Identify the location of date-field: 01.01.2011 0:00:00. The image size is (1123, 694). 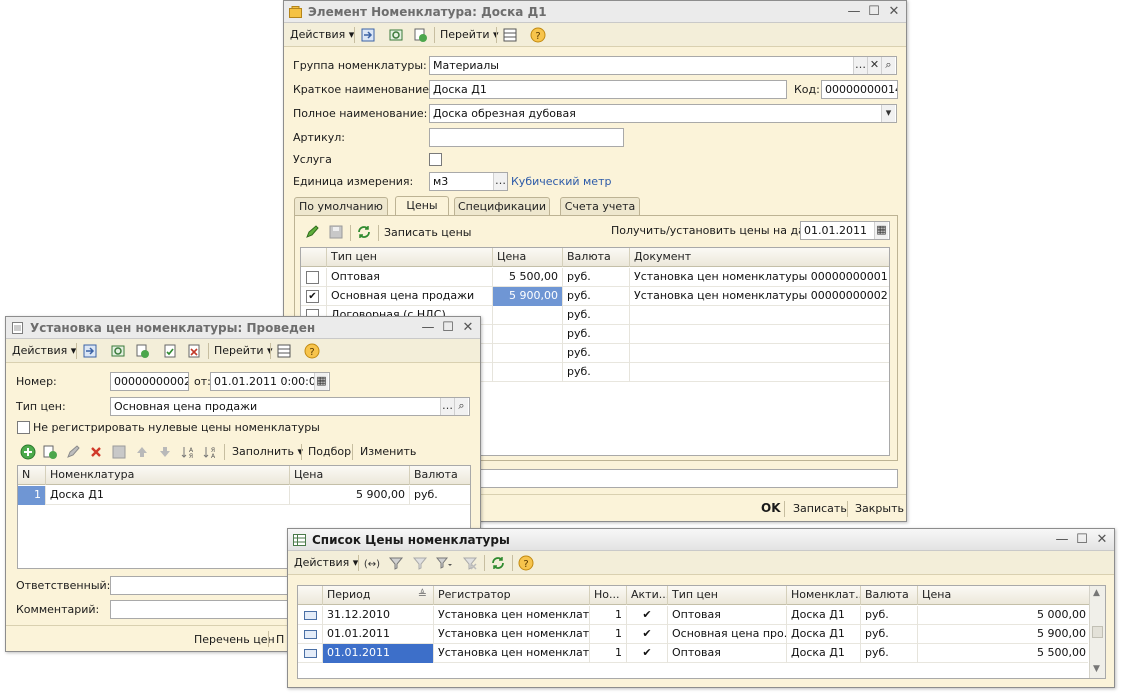
(270, 381).